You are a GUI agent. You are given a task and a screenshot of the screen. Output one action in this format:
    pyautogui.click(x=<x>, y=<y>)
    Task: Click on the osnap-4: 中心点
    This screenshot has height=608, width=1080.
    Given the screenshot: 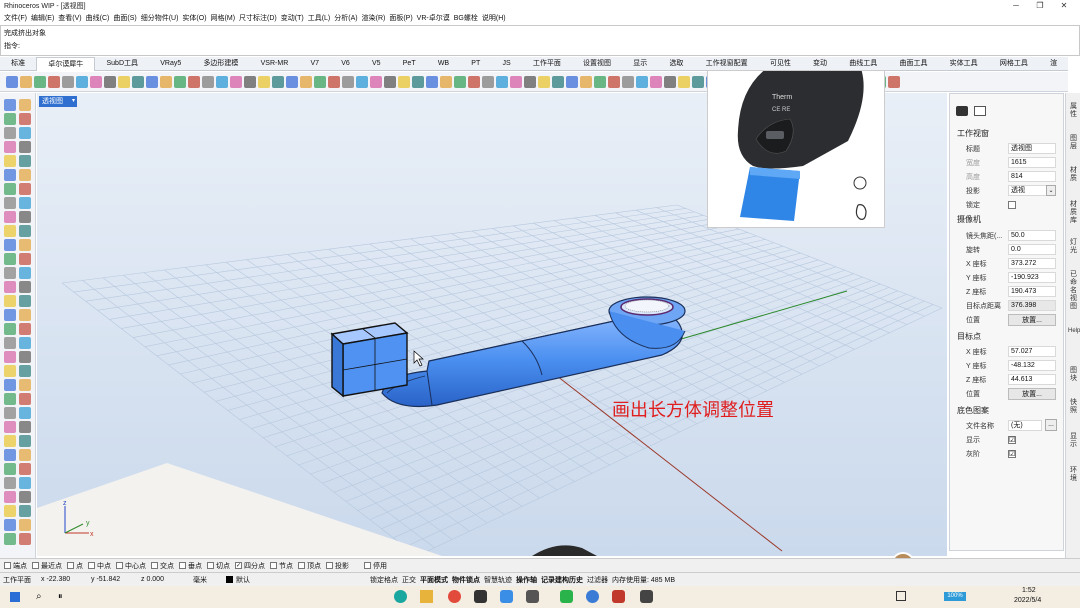 What is the action you would take?
    pyautogui.click(x=131, y=566)
    